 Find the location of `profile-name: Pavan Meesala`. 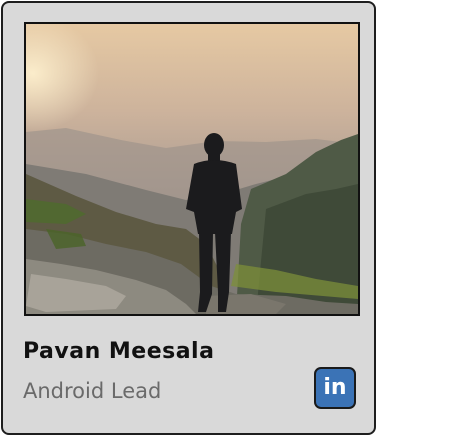

profile-name: Pavan Meesala is located at coordinates (119, 351).